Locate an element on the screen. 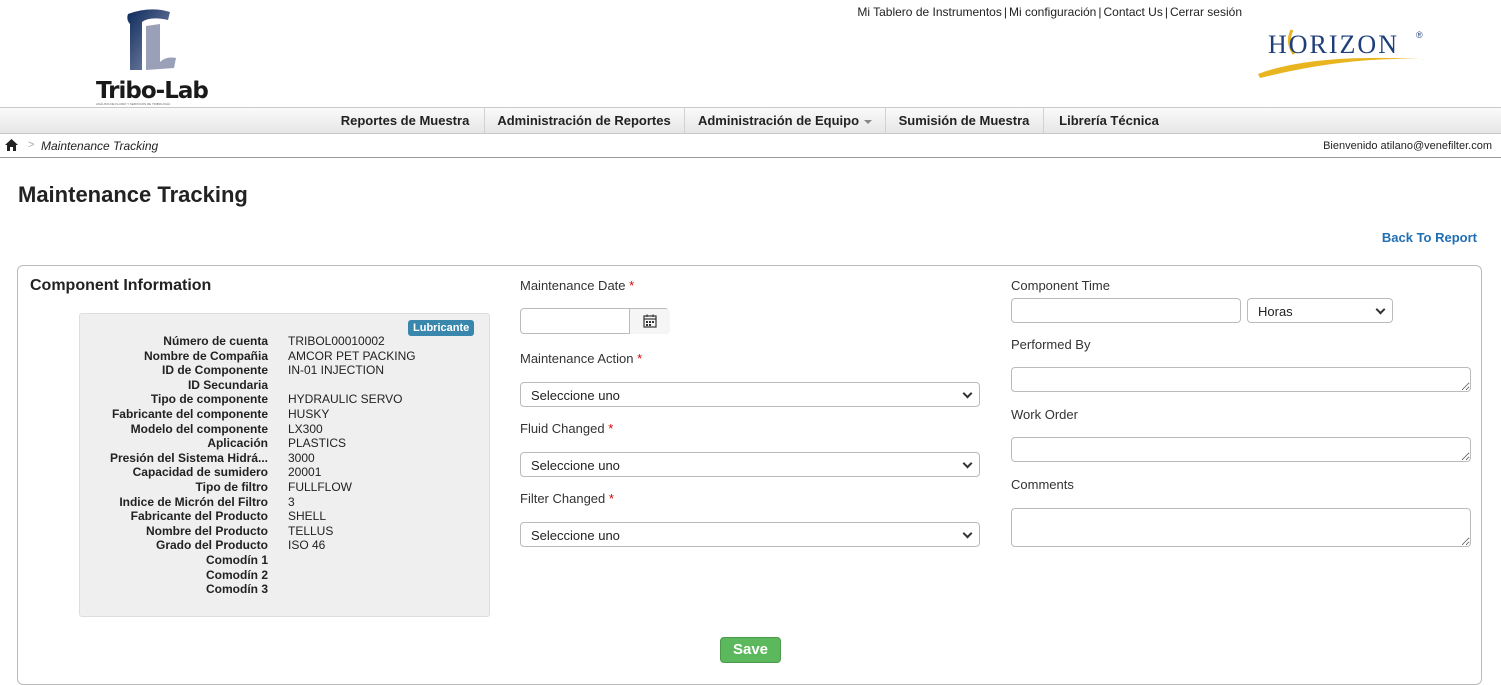 The height and width of the screenshot is (685, 1501). tribolab-logo-mark is located at coordinates (151, 39).